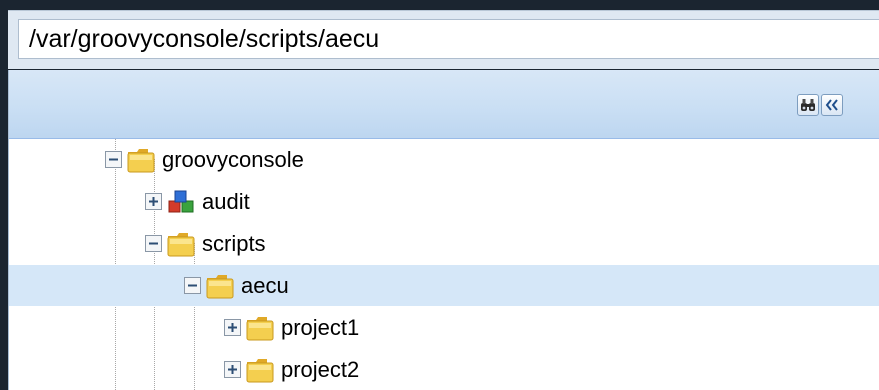 Image resolution: width=879 pixels, height=390 pixels. What do you see at coordinates (236, 285) in the screenshot?
I see `tree-node: aecu` at bounding box center [236, 285].